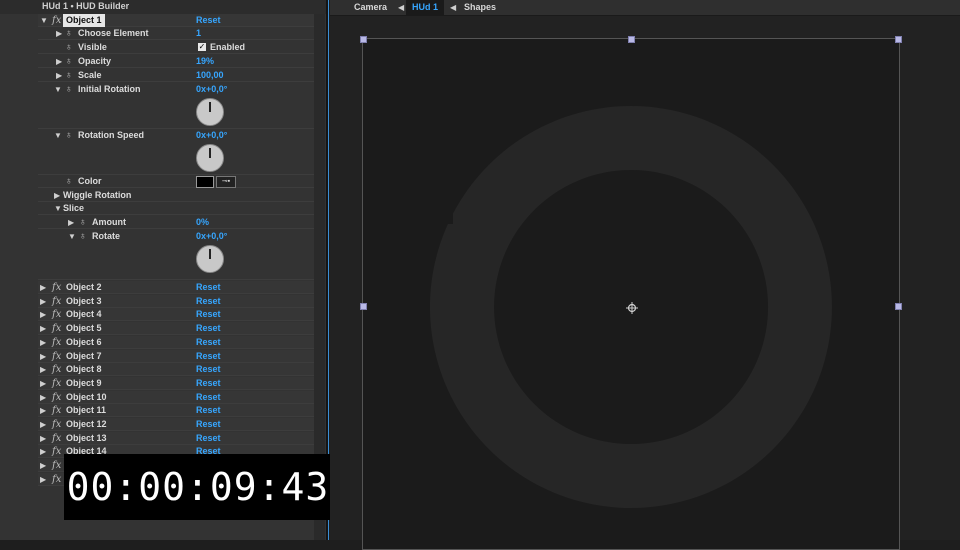  Describe the element at coordinates (176, 342) in the screenshot. I see `object-row: ▶ fx Object 6 Reset` at that location.